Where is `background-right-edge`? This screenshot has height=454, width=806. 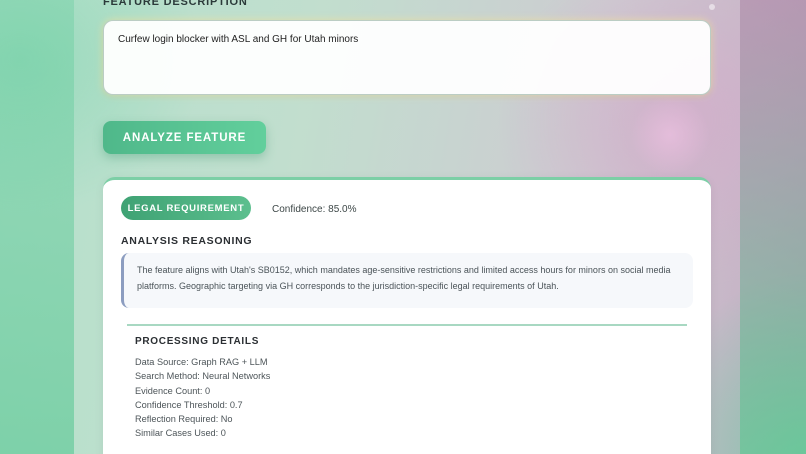 background-right-edge is located at coordinates (773, 227).